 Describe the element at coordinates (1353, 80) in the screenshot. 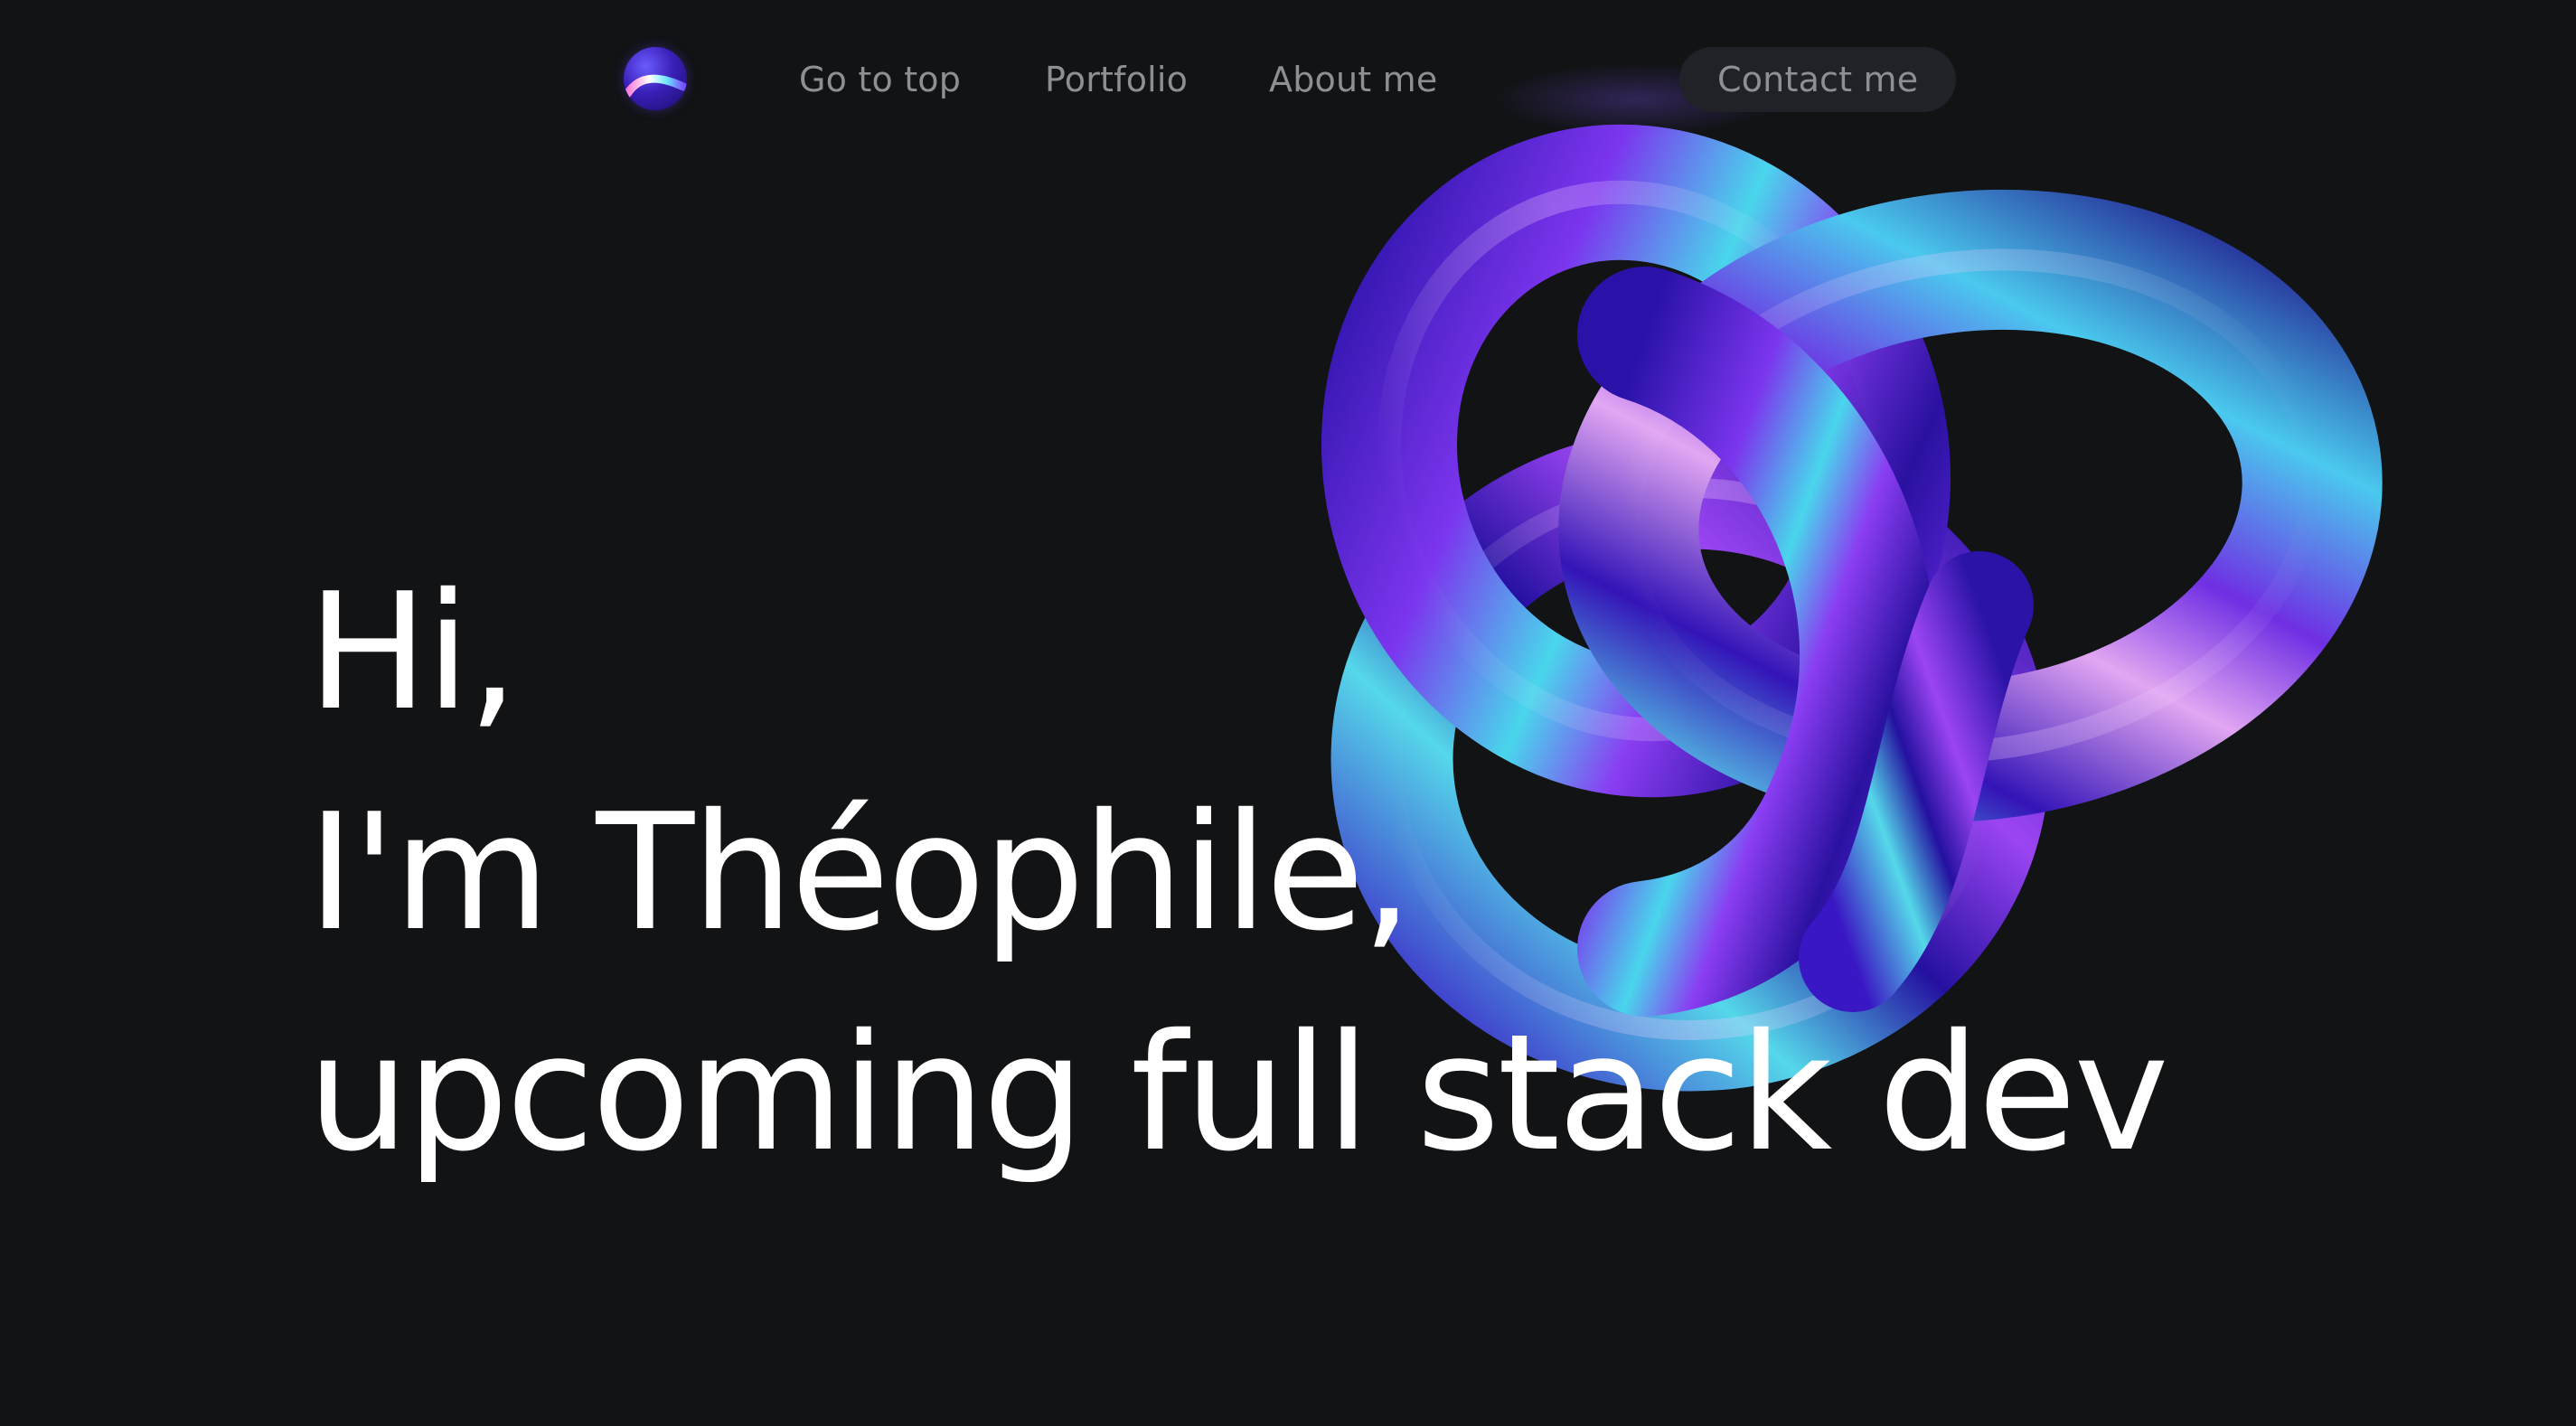

I see `nav-link-about-me: About me` at that location.